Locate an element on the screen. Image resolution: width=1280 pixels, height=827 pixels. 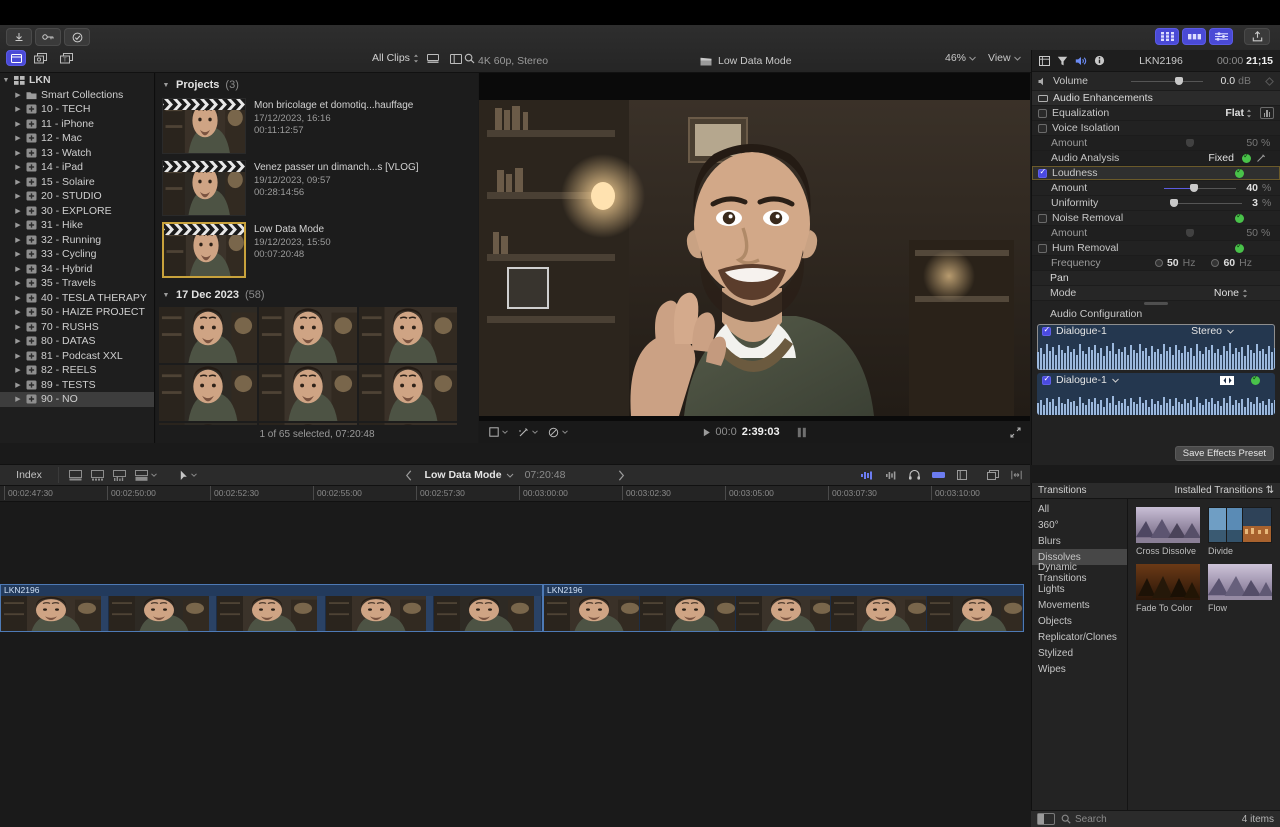
sidebar-item-event: ▶ 15 - Solaire is located at coordinates (77, 182).